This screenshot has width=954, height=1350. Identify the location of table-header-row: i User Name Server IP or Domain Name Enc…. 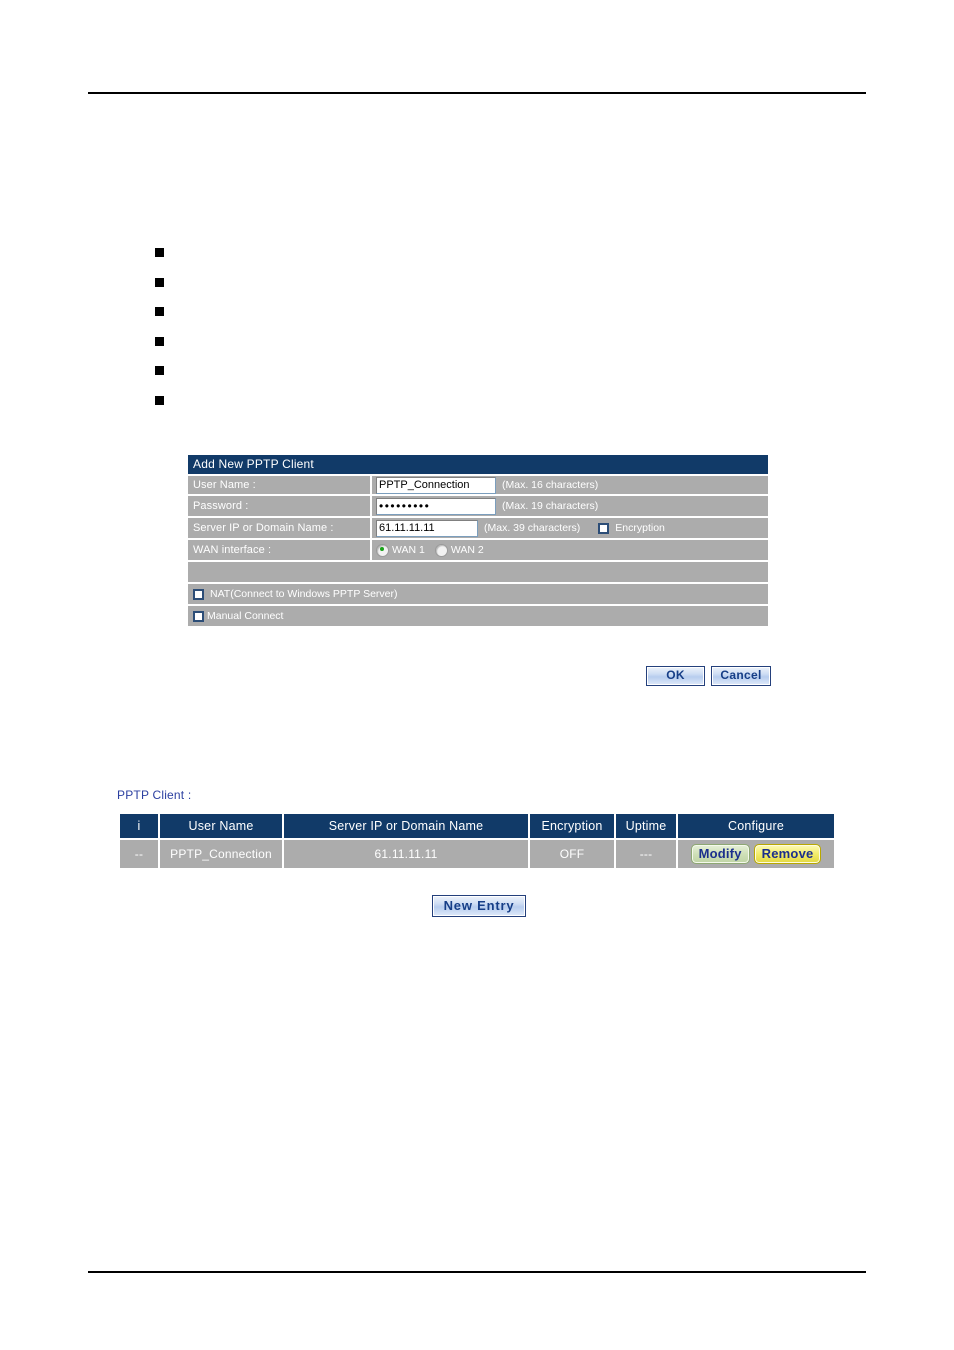
(477, 826).